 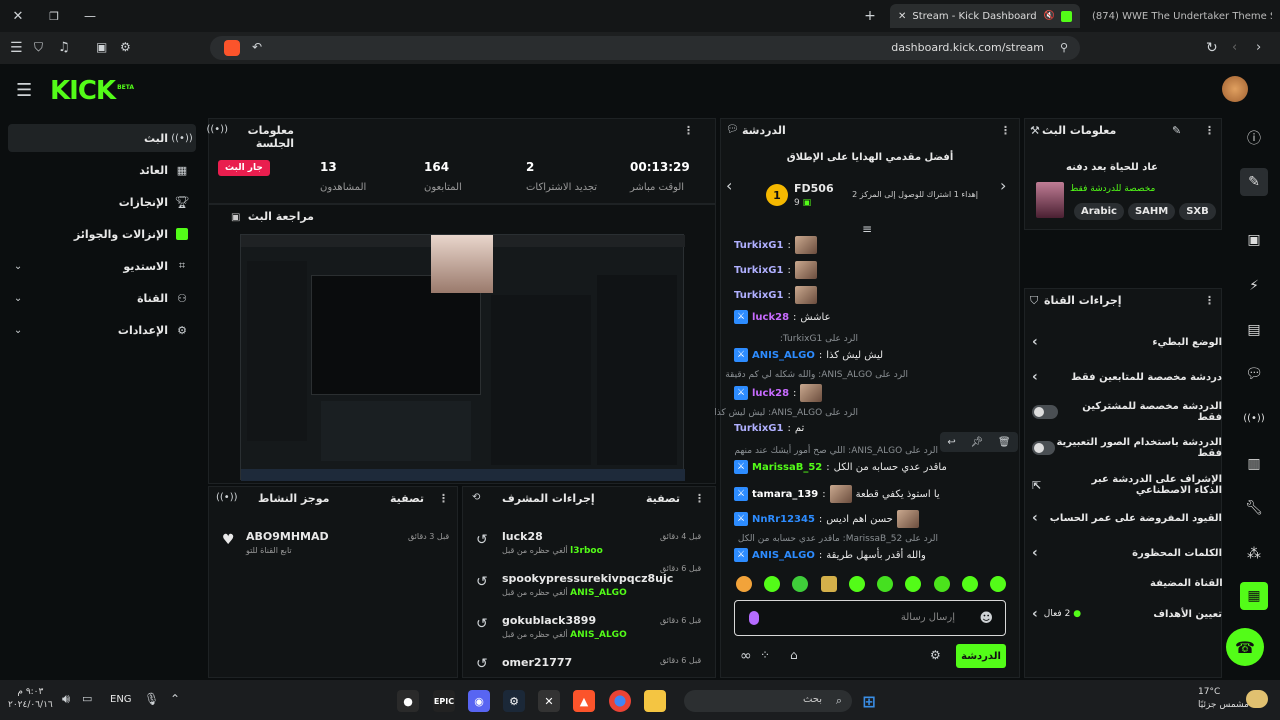 What do you see at coordinates (985, 16) in the screenshot?
I see `tab-kick-dashboard: ✕ Stream - Kick Dashboard 🔇` at bounding box center [985, 16].